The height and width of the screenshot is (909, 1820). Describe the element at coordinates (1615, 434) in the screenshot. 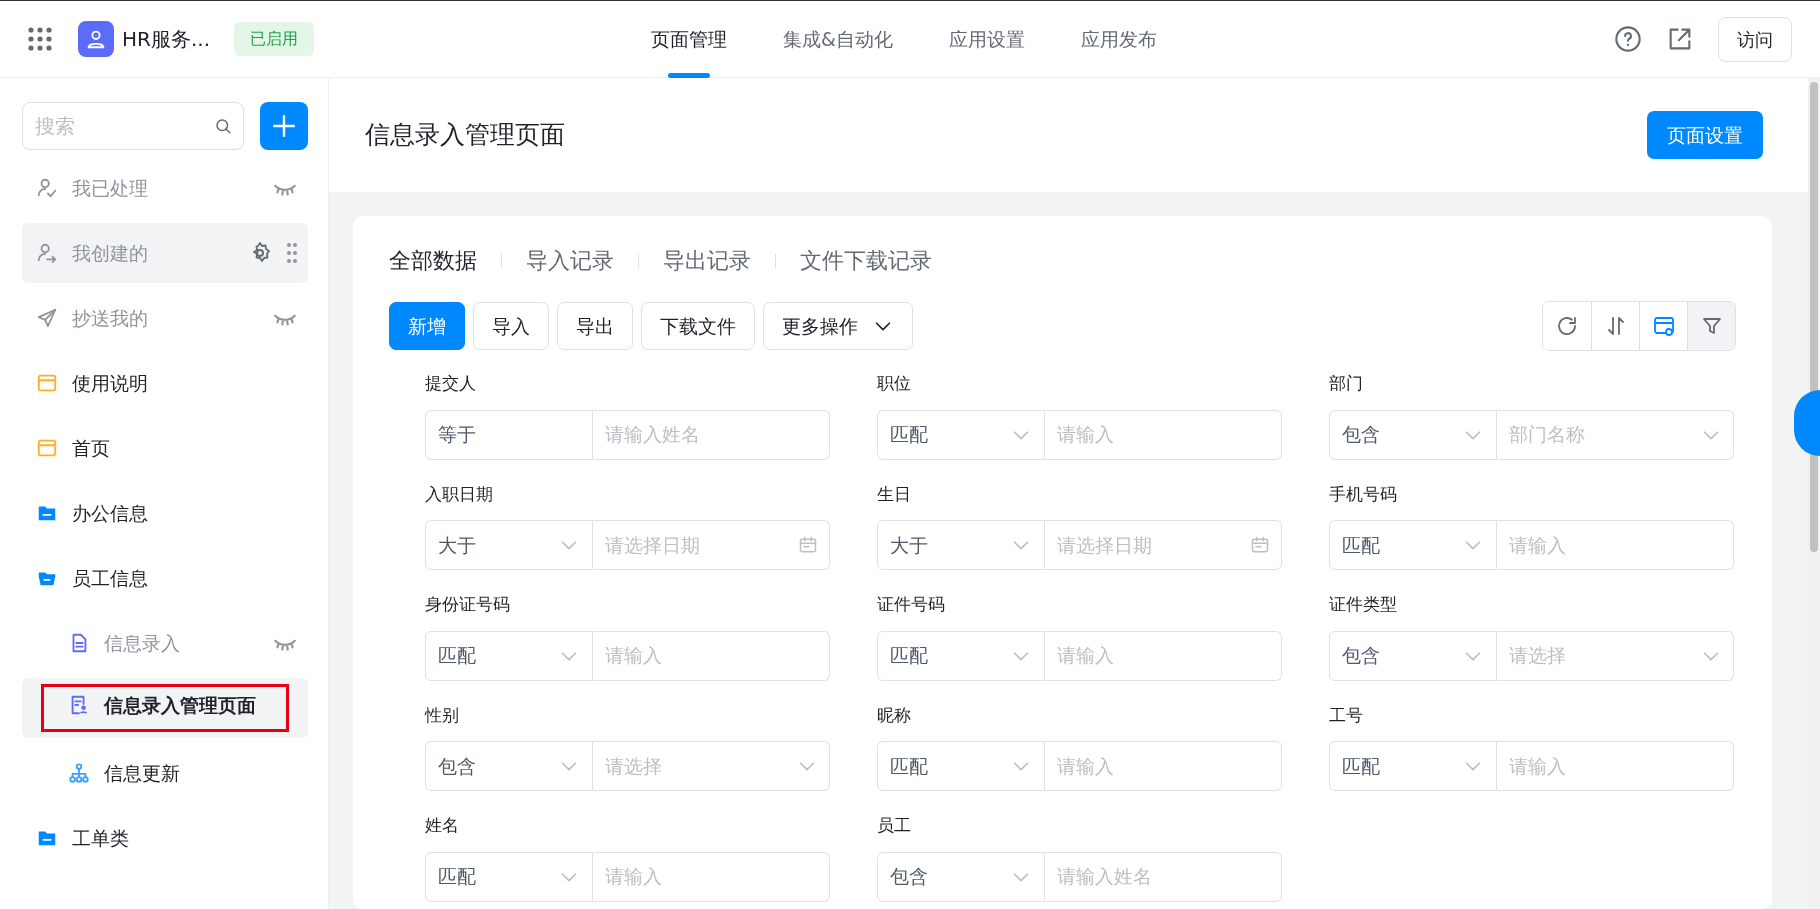

I see `select-field: 部门名称` at that location.